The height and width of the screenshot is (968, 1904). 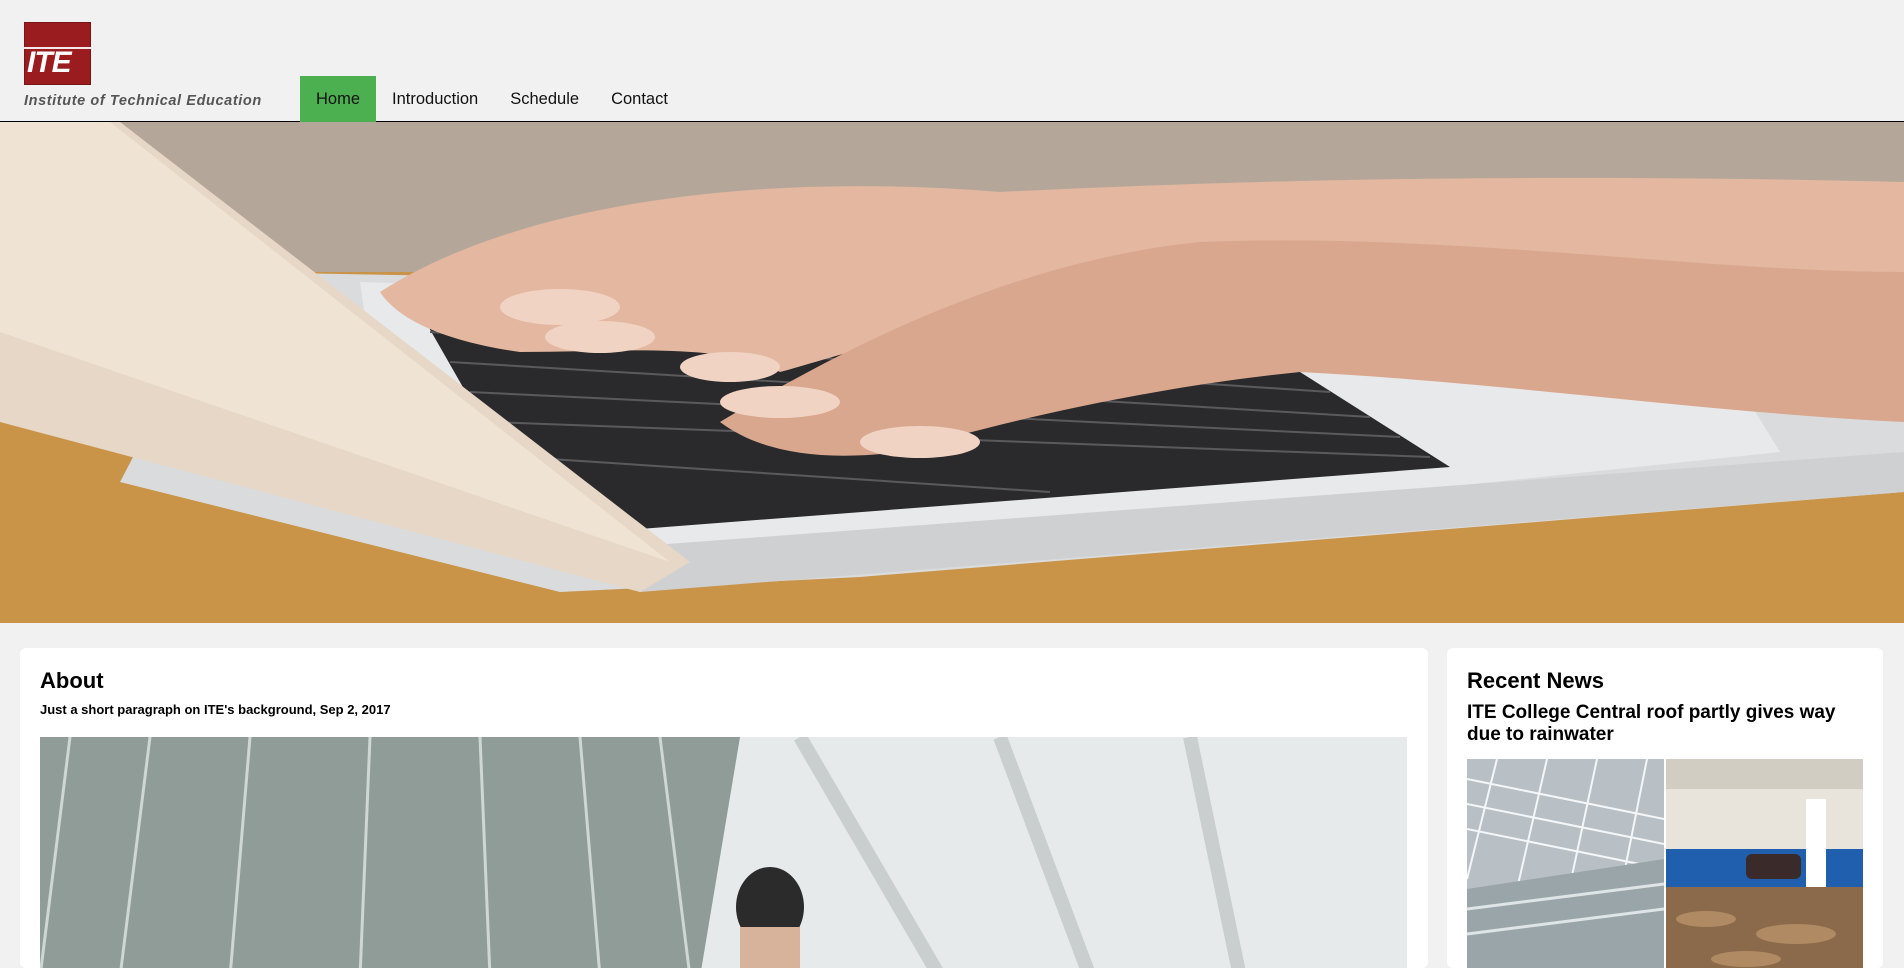 I want to click on ite-logo: ITE Institute of Technical Education, so click(x=154, y=68).